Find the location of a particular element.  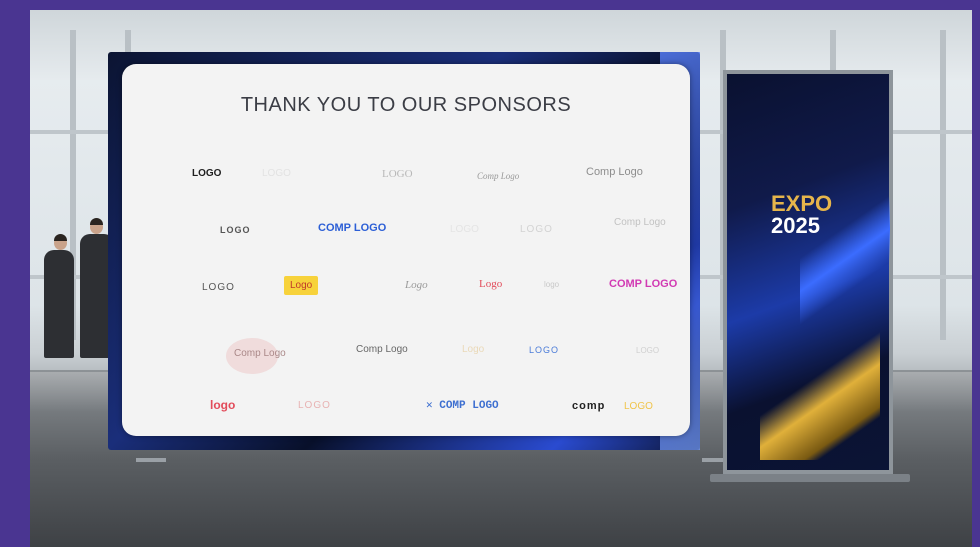

sponsor-logo: comp is located at coordinates (589, 406).